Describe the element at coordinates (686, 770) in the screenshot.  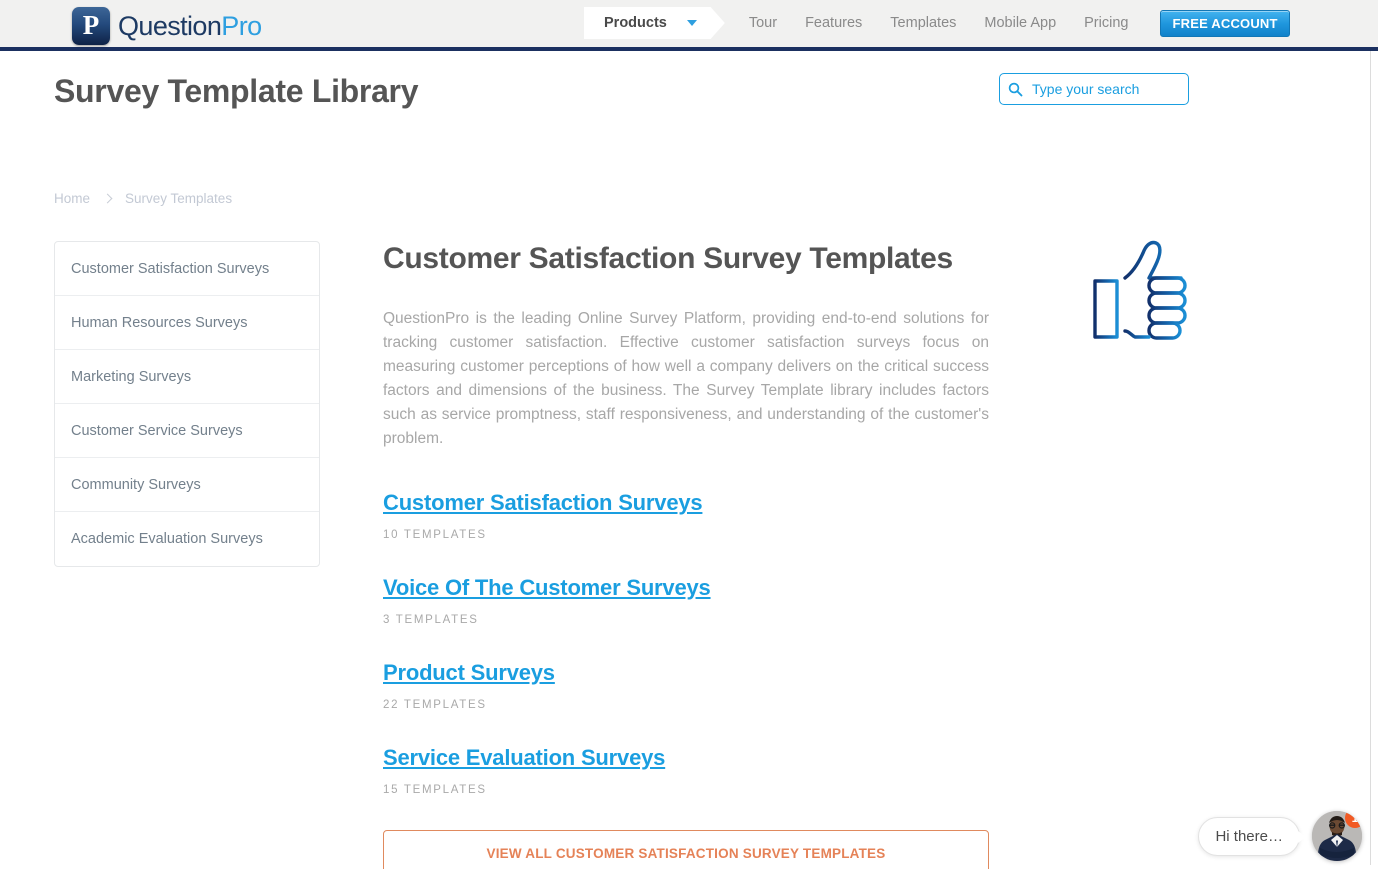
I see `list-item: Service Evaluation Surveys 15 TEMPLATES` at that location.